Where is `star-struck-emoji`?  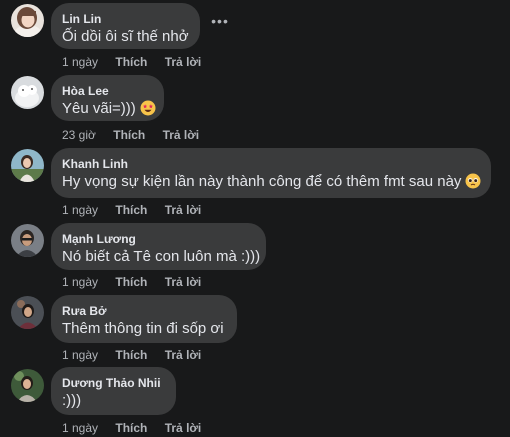 star-struck-emoji is located at coordinates (148, 111).